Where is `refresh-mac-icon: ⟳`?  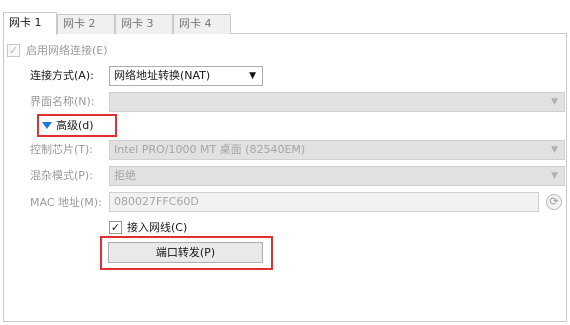 refresh-mac-icon: ⟳ is located at coordinates (554, 202).